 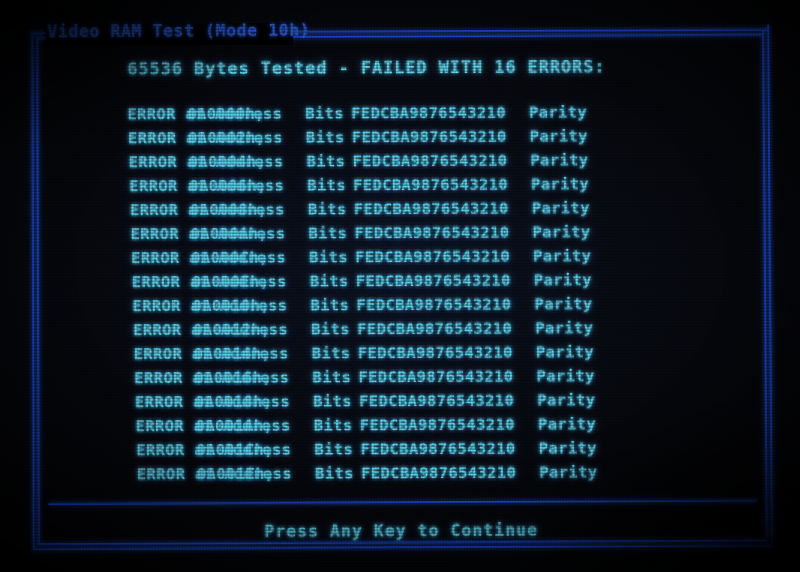 I want to click on error-row-address: 0A001Ch,, so click(x=235, y=450).